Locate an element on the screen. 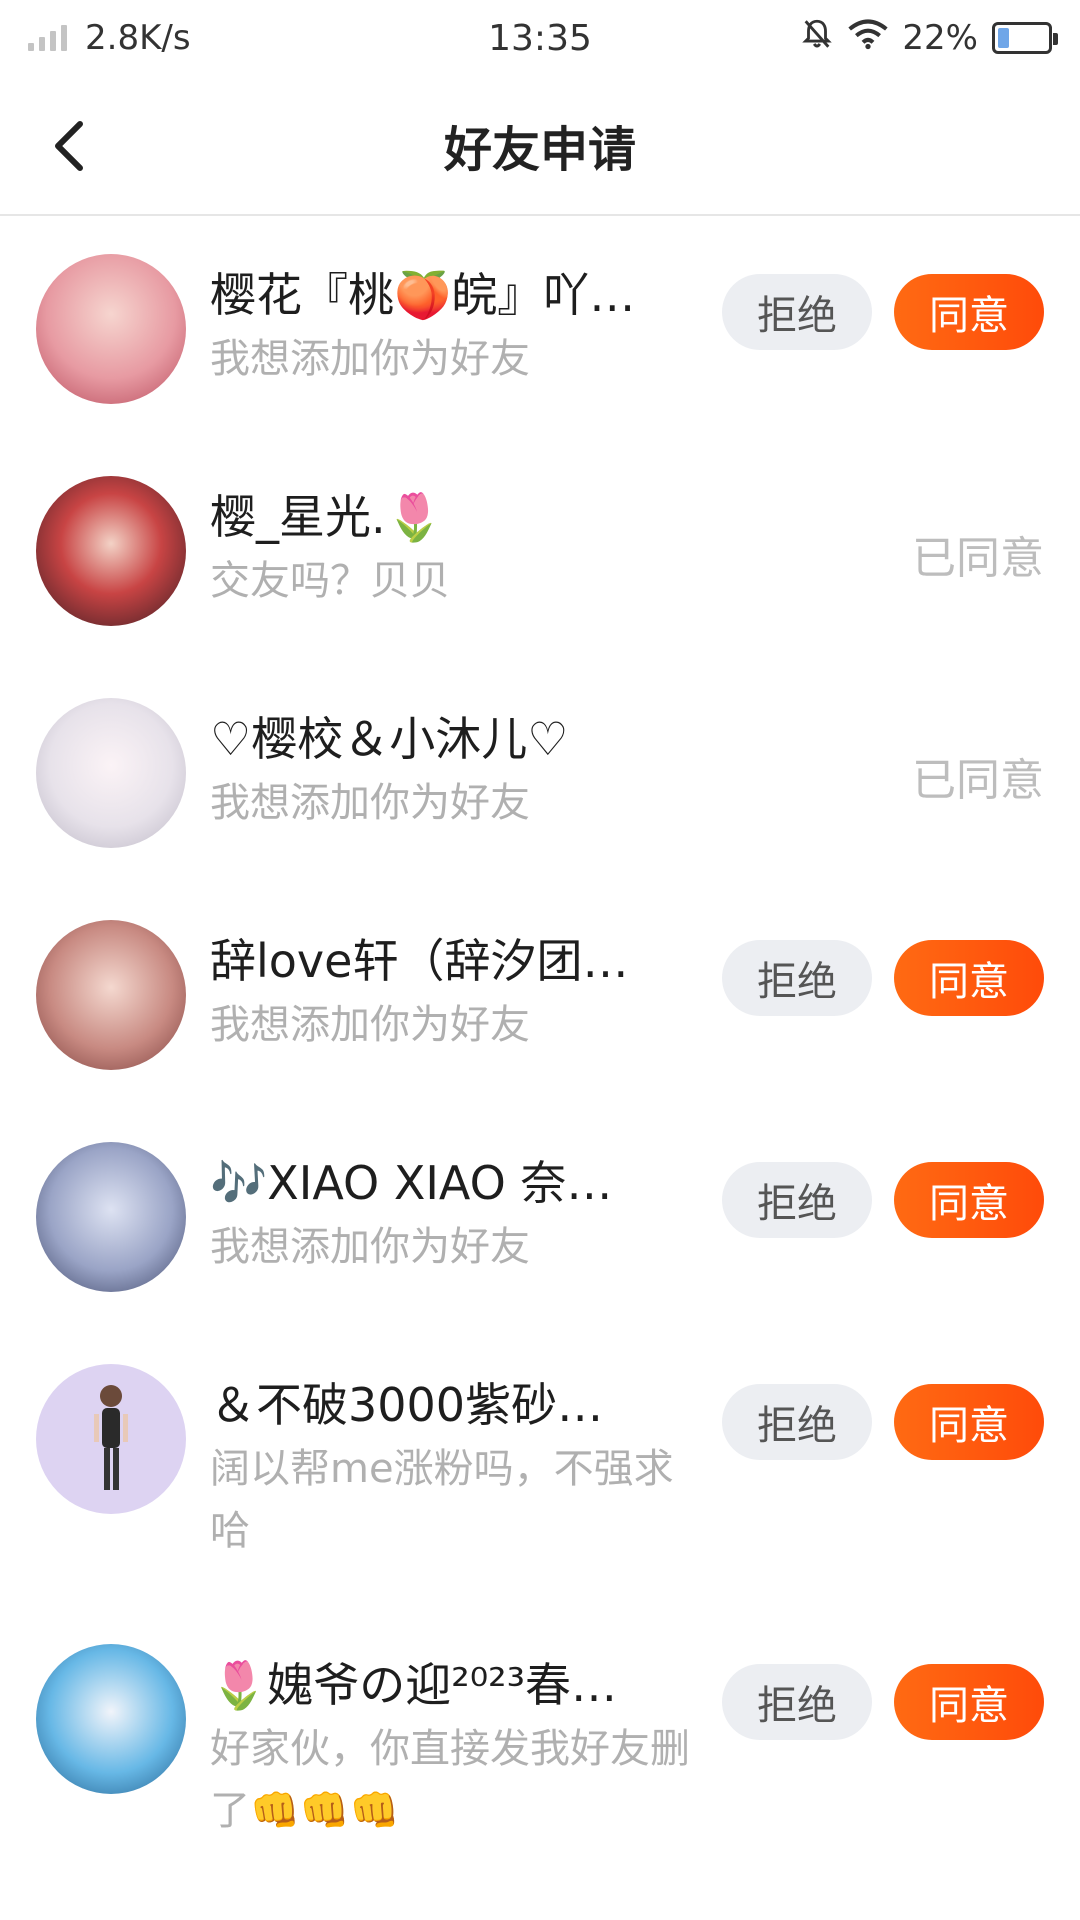 This screenshot has height=1920, width=1080. header: 好友申请 is located at coordinates (540, 146).